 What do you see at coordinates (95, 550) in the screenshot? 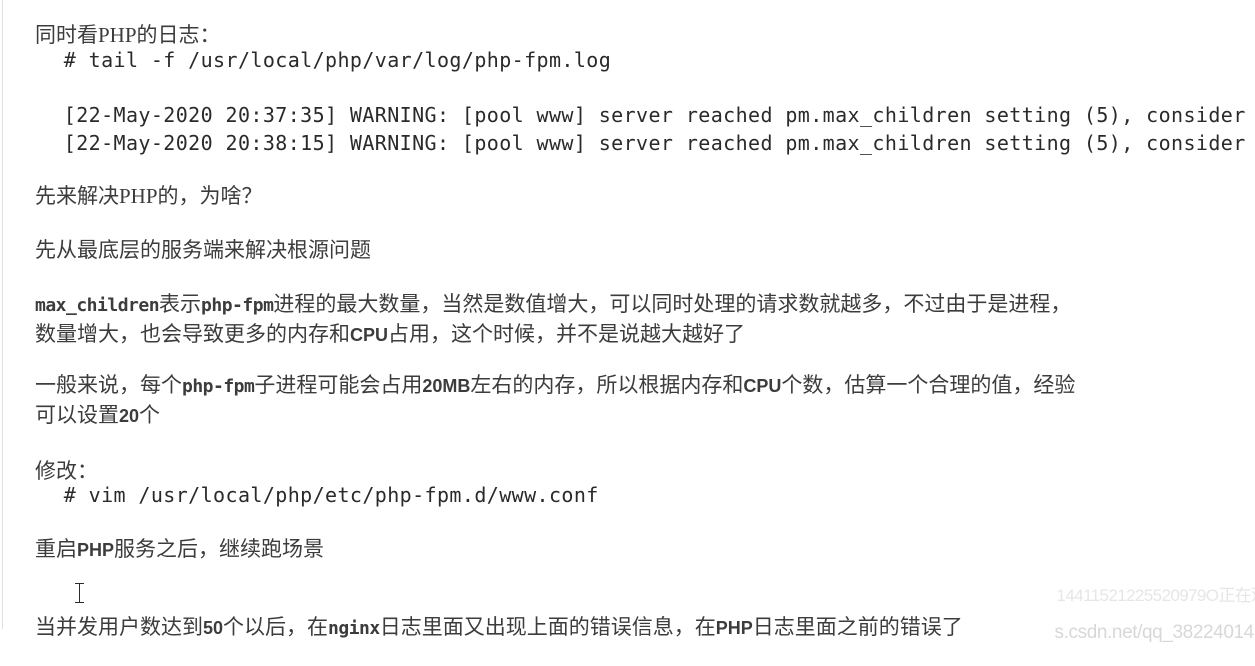
I see `token-php: PHP` at bounding box center [95, 550].